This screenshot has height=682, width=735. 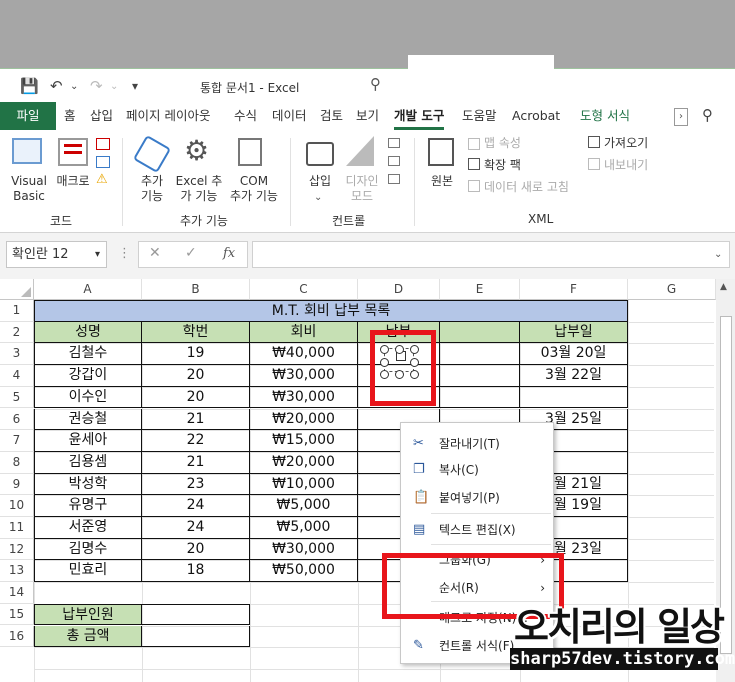 What do you see at coordinates (304, 289) in the screenshot?
I see `column-header-c: C` at bounding box center [304, 289].